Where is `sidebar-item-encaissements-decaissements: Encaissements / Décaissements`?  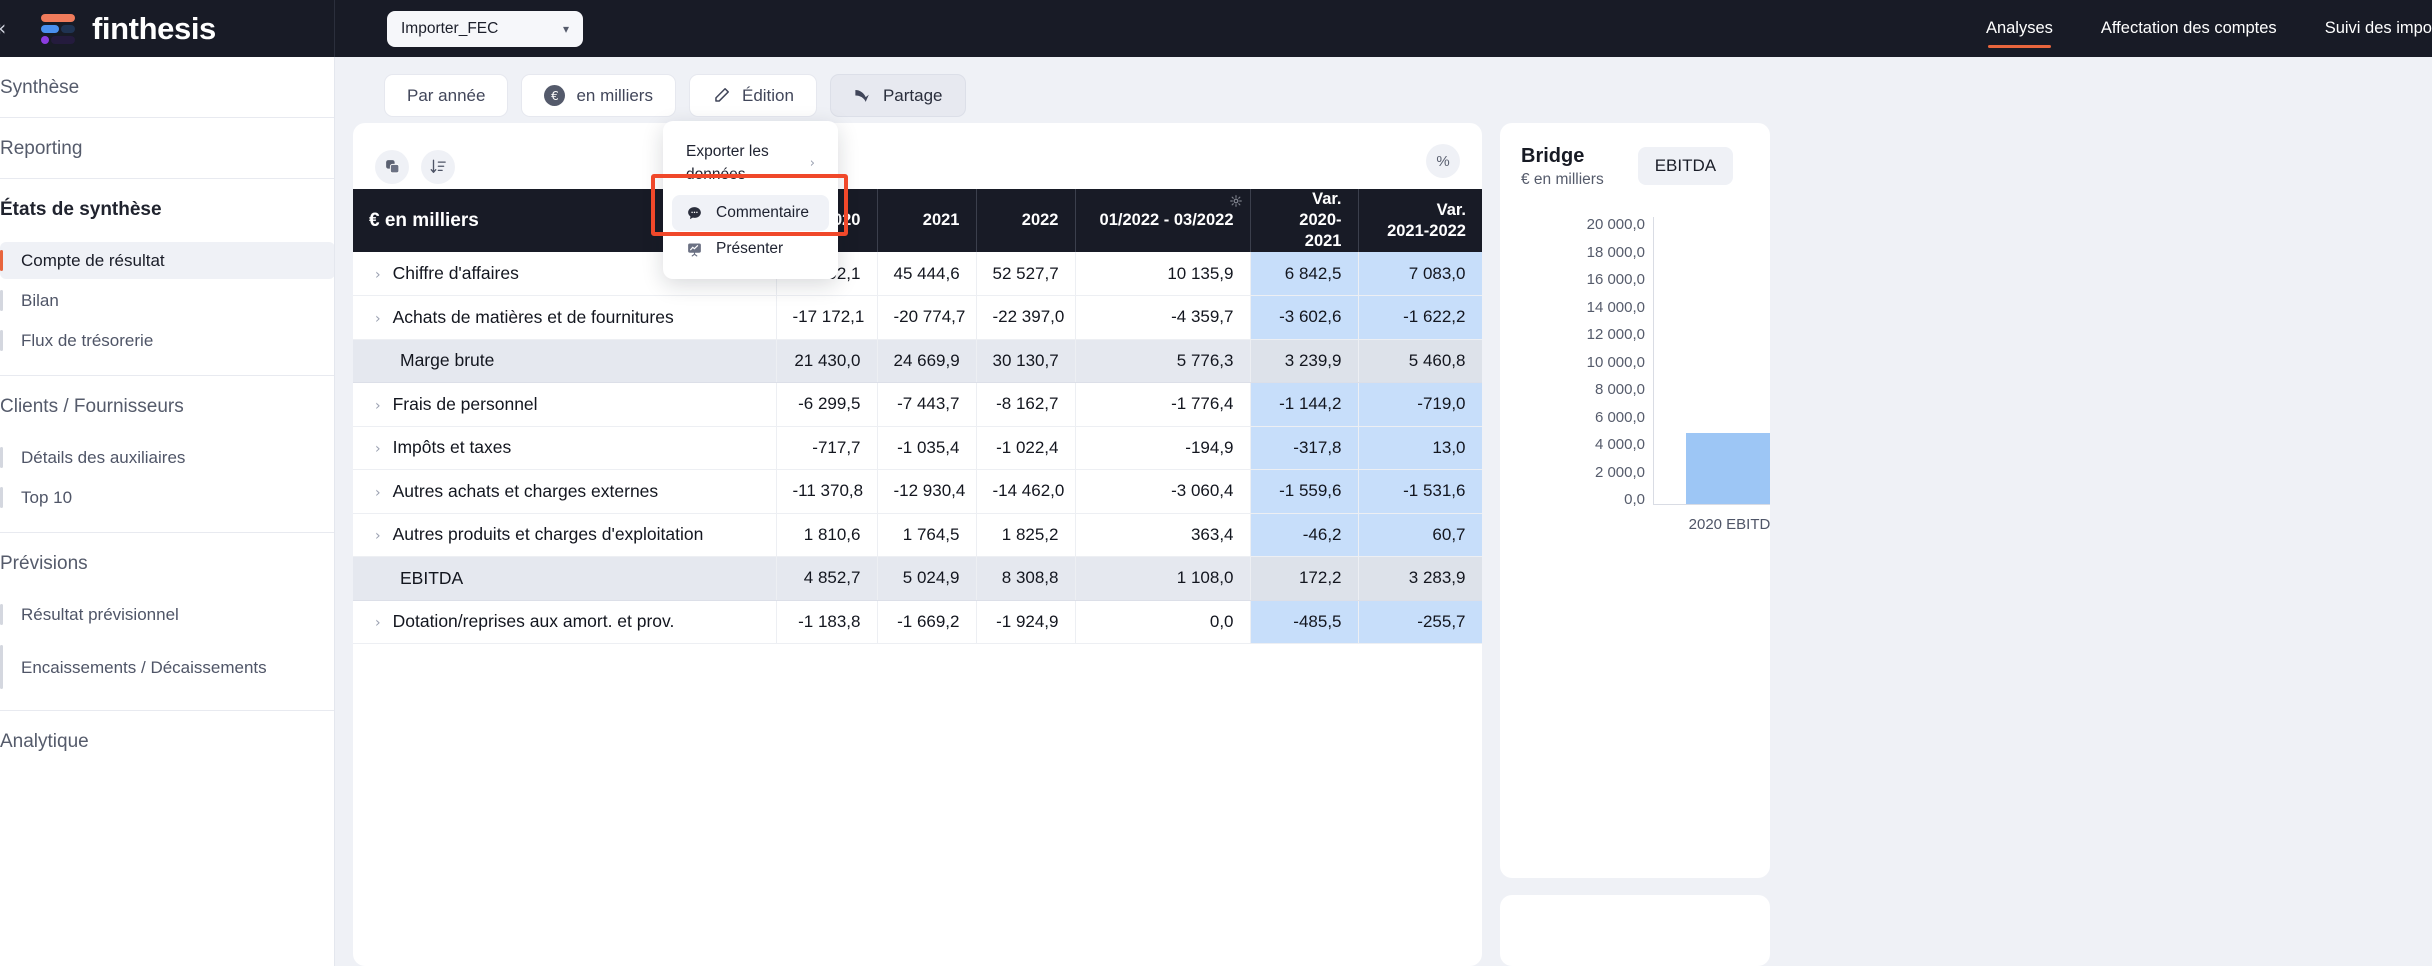 sidebar-item-encaissements-decaissements: Encaissements / Décaissements is located at coordinates (167, 667).